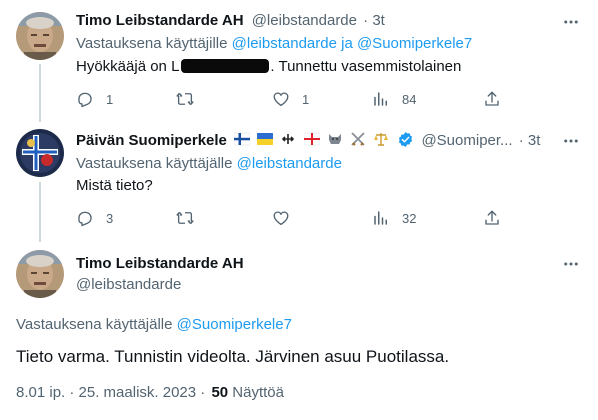 The width and height of the screenshot is (598, 420). What do you see at coordinates (94, 99) in the screenshot?
I see `reply-button: 1` at bounding box center [94, 99].